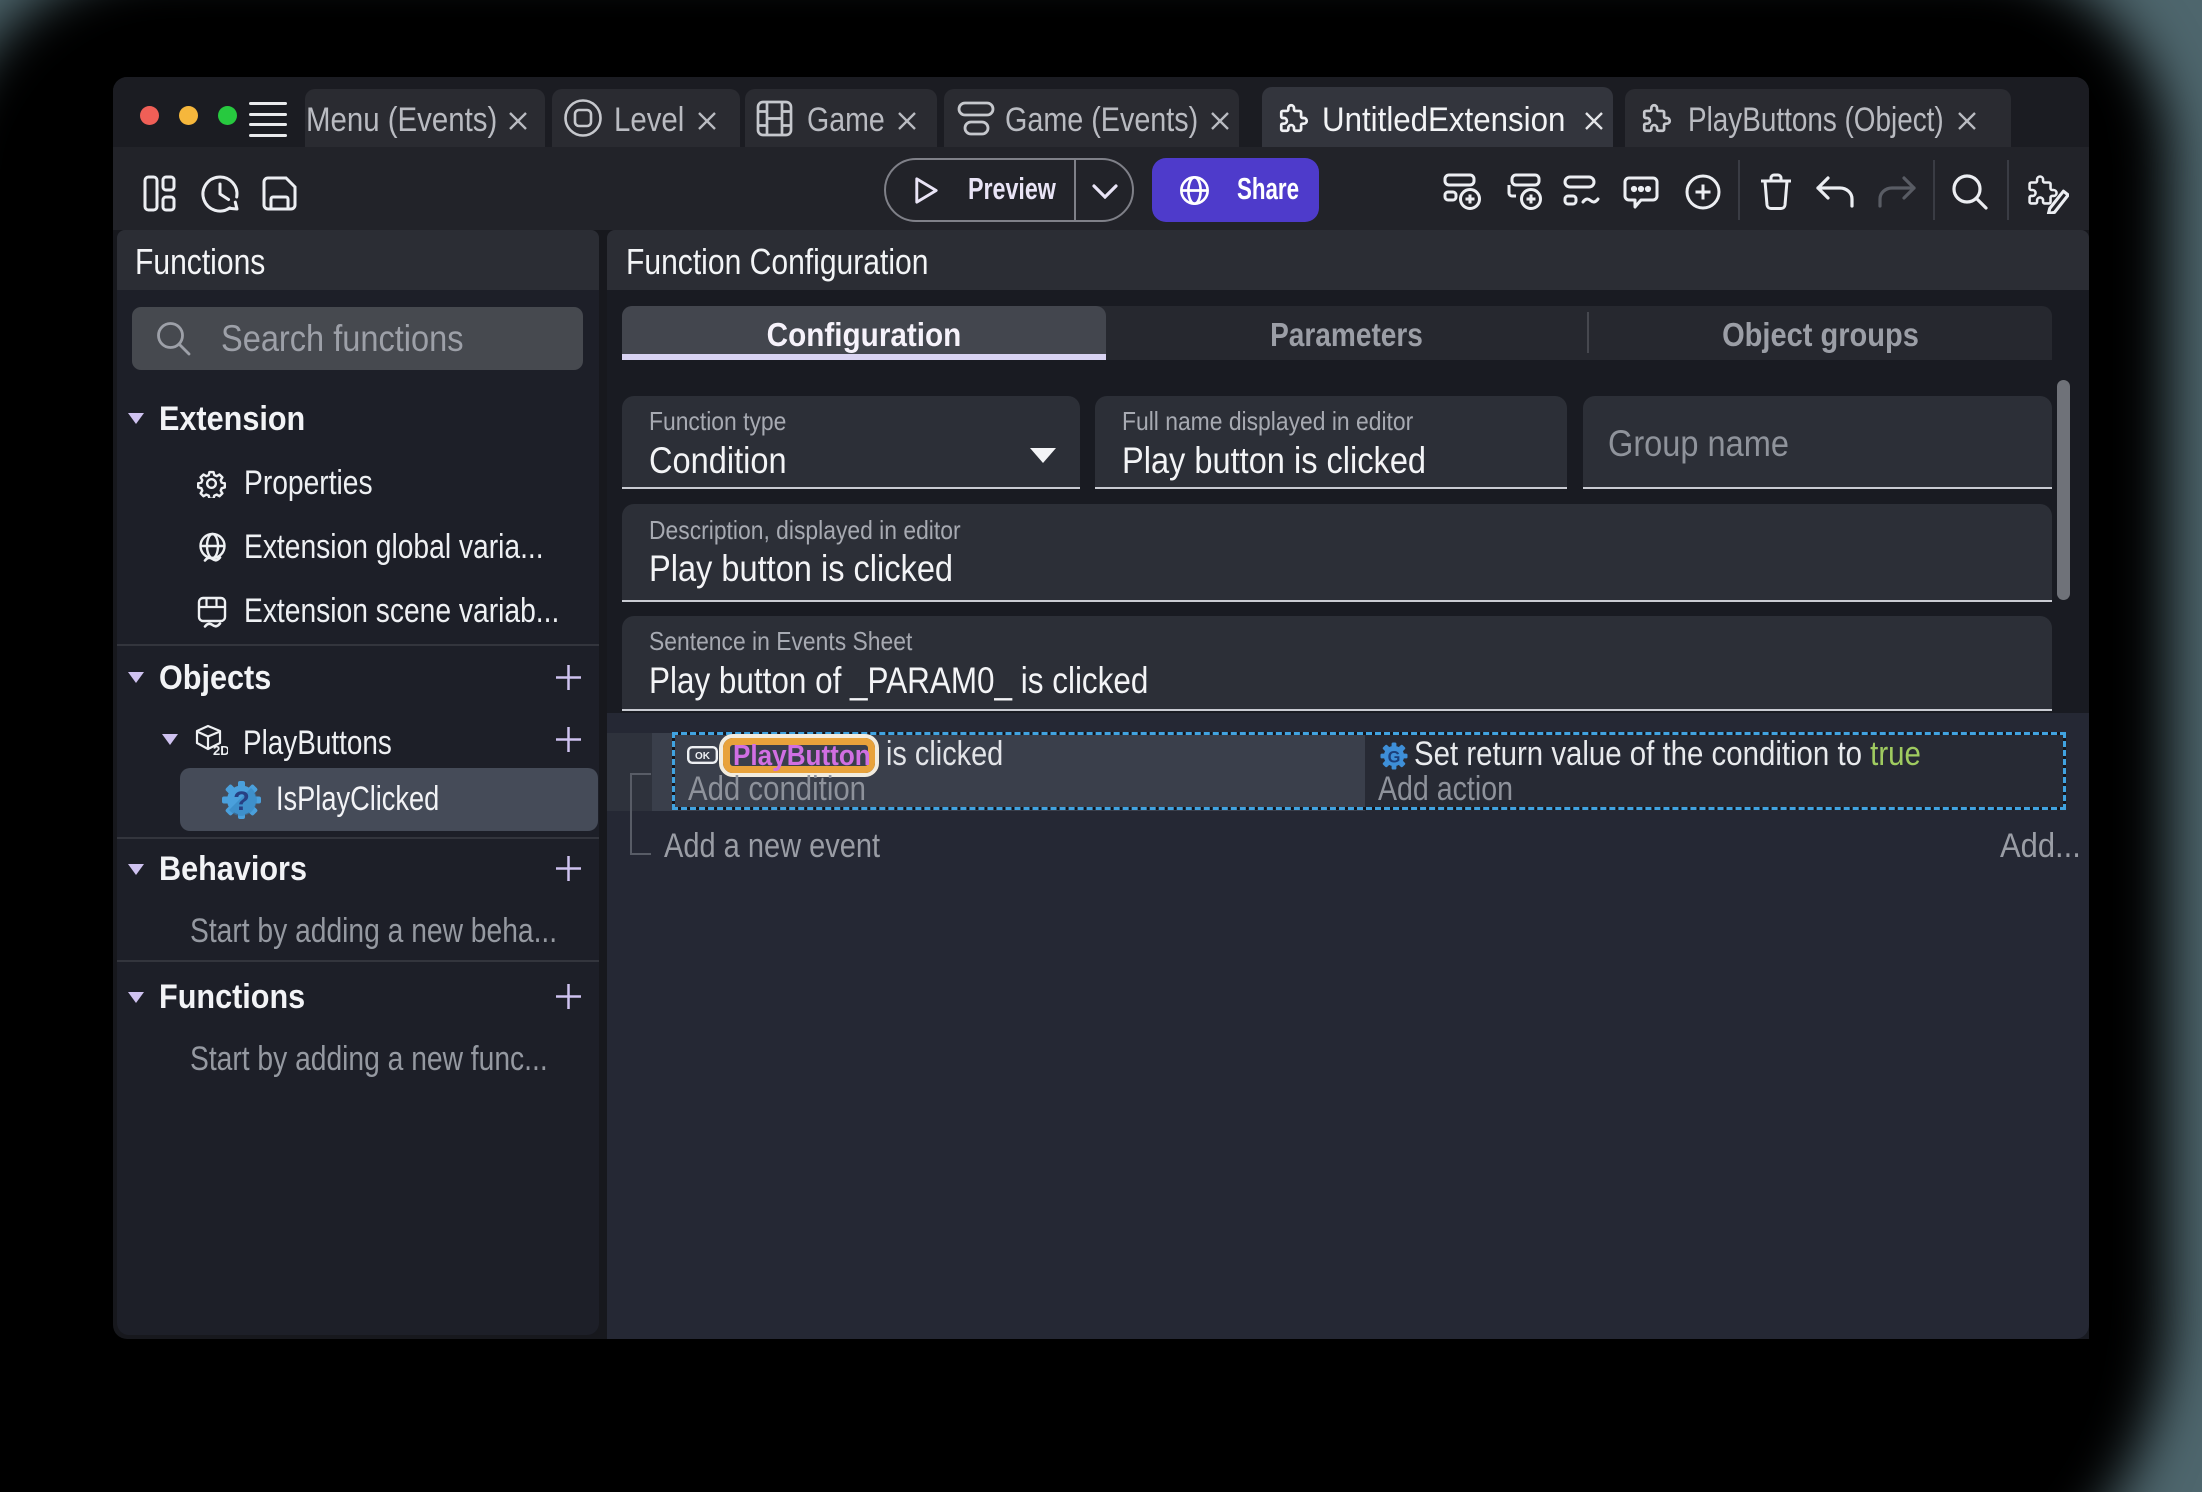 This screenshot has height=1492, width=2202. What do you see at coordinates (703, 756) in the screenshot?
I see `svg-text: OK` at bounding box center [703, 756].